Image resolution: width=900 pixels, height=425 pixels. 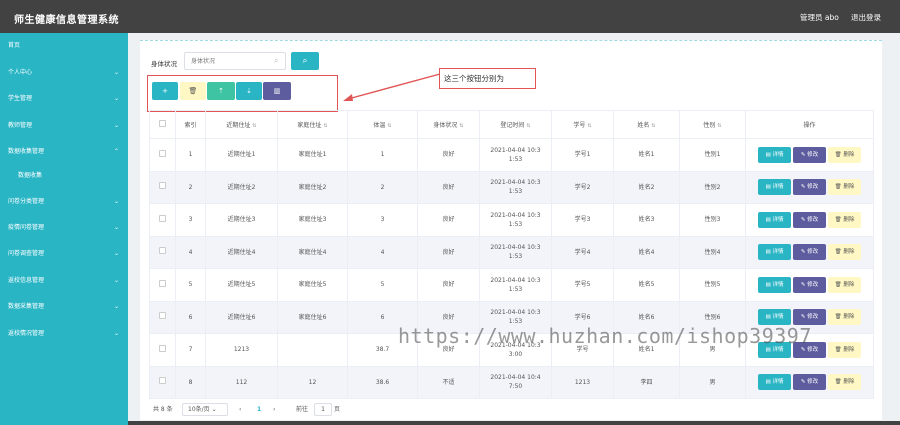 What do you see at coordinates (64, 281) in the screenshot?
I see `sidebar-item-return-info: 返校信息管理 ⌄` at bounding box center [64, 281].